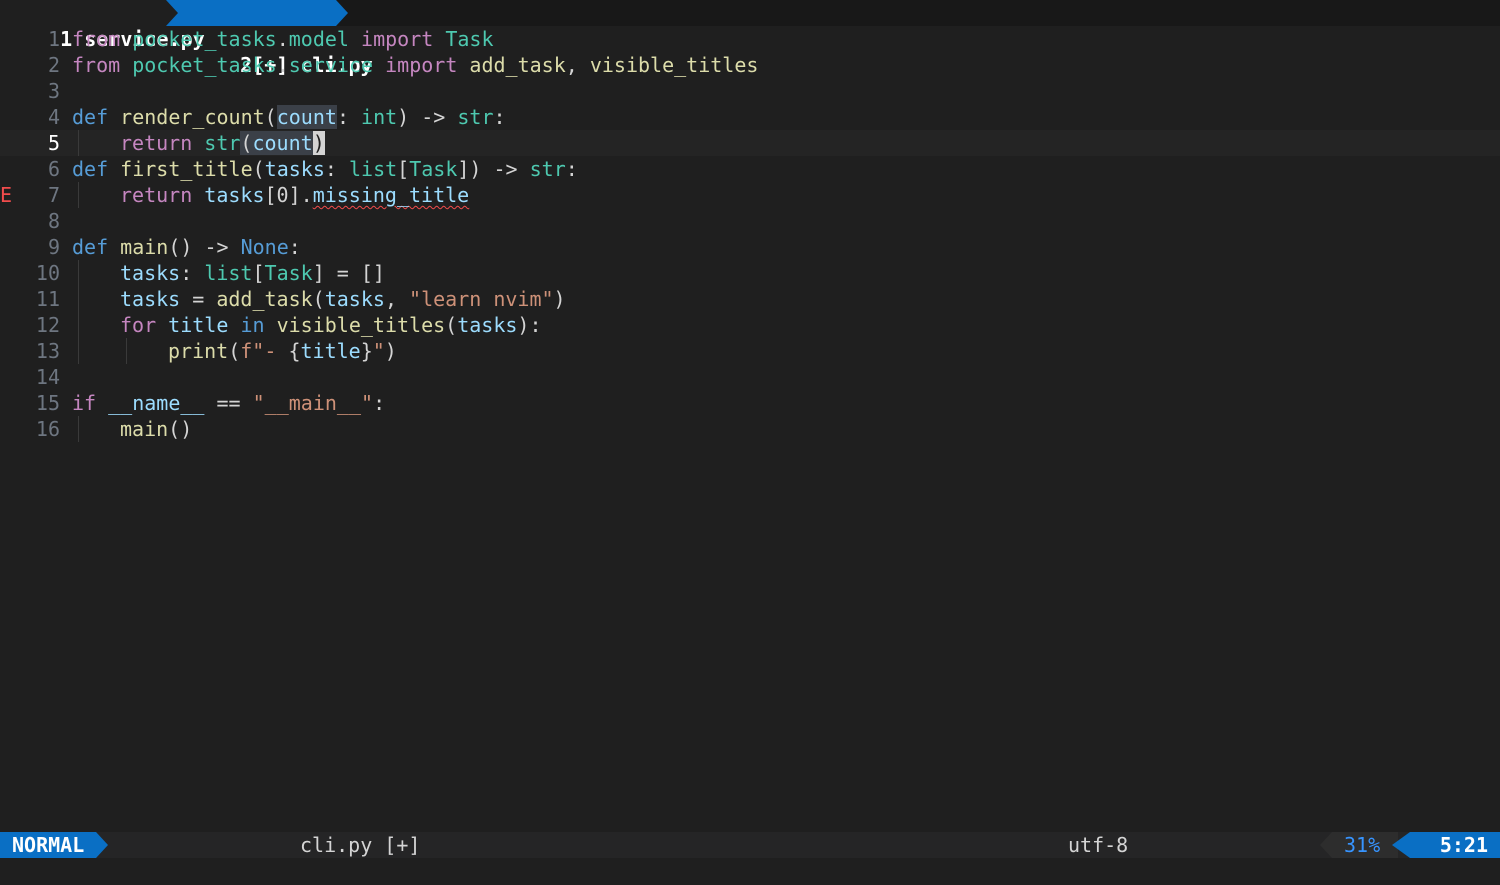 Image resolution: width=1500 pixels, height=885 pixels. Describe the element at coordinates (47, 403) in the screenshot. I see `line-number: 15` at that location.